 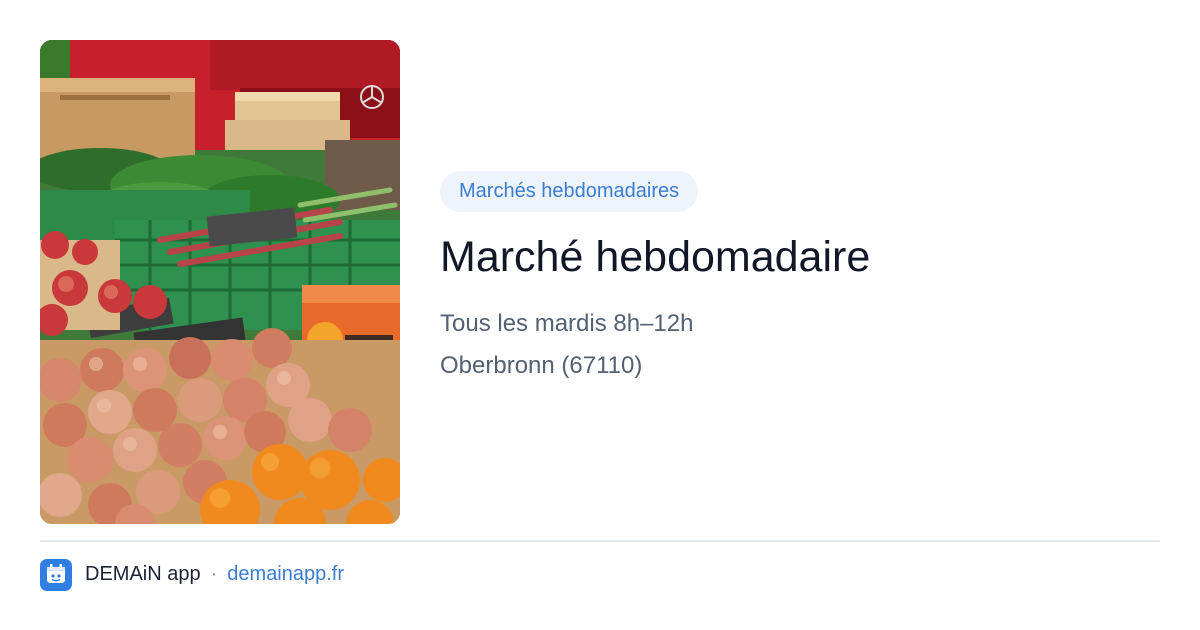 I want to click on category-chip: Marchés hebdomadaires, so click(x=569, y=191).